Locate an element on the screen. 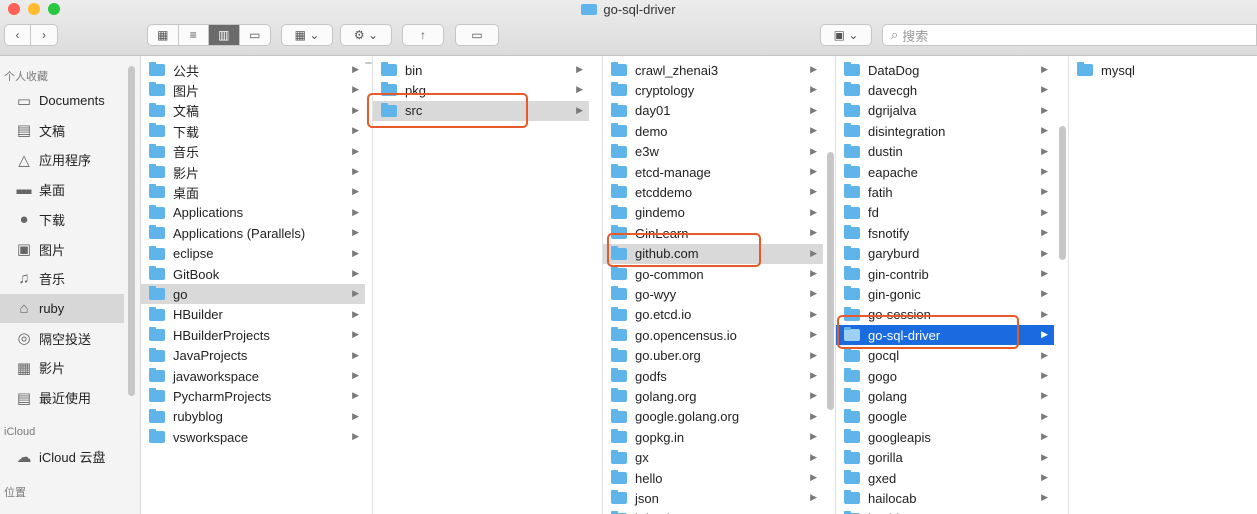  folder-row: go.uber.org ▶ is located at coordinates (713, 356).